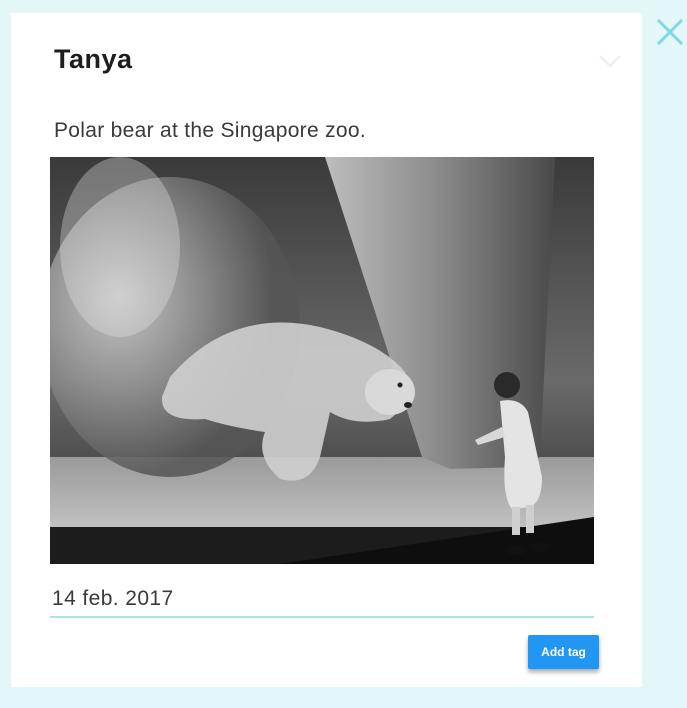 The height and width of the screenshot is (708, 687). I want to click on add-tag-button: Add tag, so click(563, 652).